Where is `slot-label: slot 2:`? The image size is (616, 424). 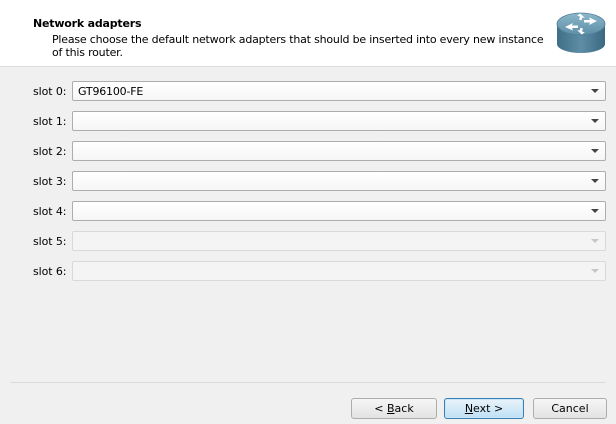
slot-label: slot 2: is located at coordinates (50, 151).